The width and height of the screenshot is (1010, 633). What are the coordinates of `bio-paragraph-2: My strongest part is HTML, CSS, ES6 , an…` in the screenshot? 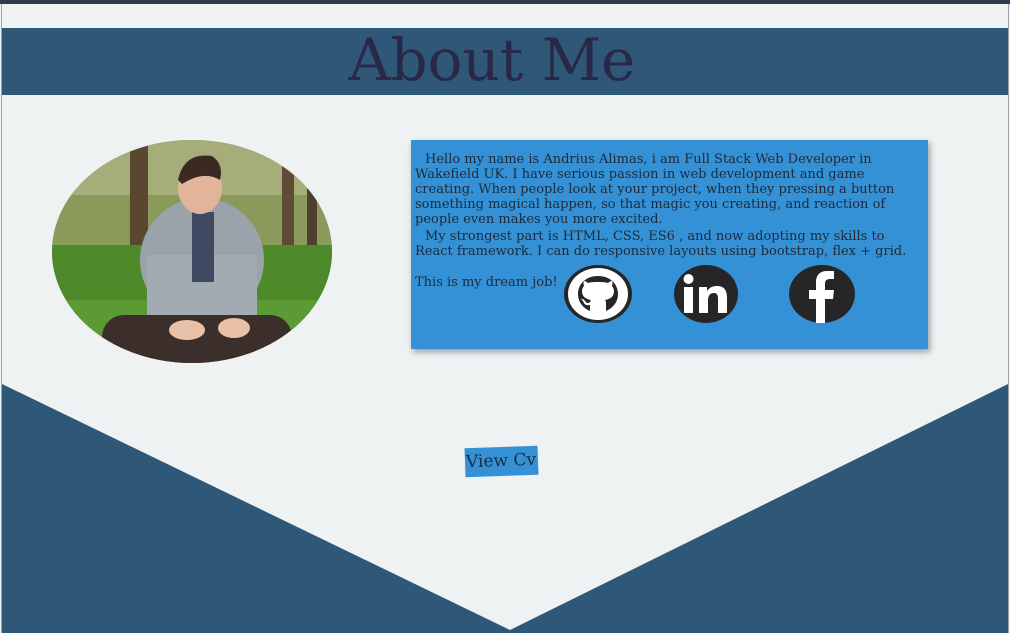 It's located at (661, 244).